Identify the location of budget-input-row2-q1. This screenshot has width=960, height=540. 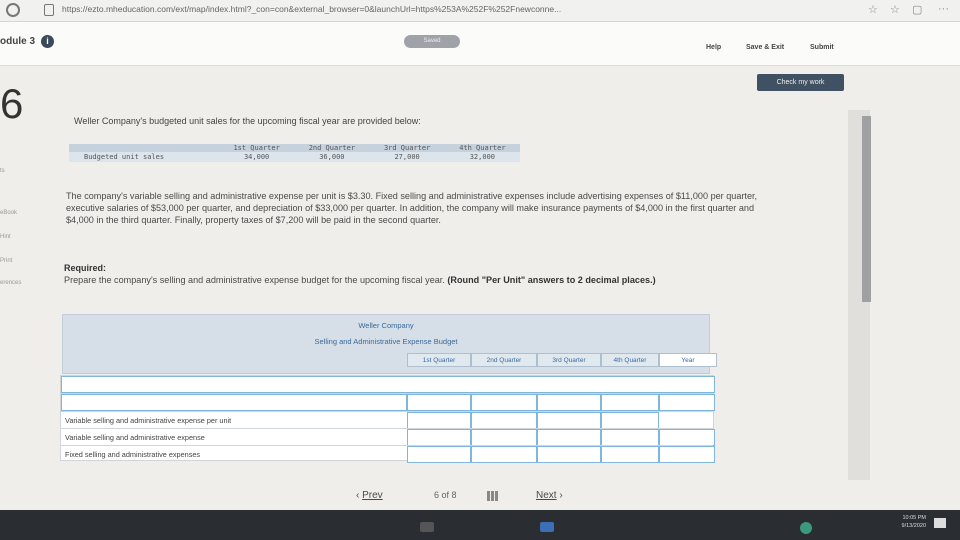
(439, 402).